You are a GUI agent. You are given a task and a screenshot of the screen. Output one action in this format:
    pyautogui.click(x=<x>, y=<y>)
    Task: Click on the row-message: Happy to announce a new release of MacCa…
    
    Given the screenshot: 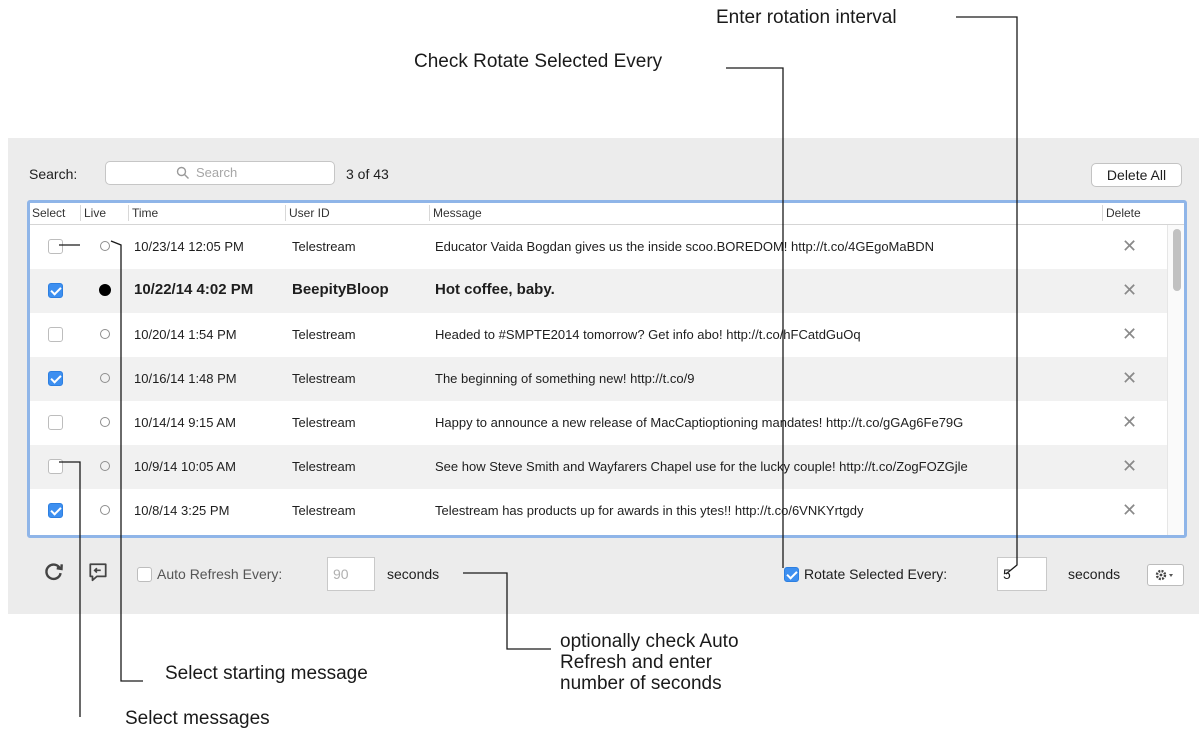 What is the action you would take?
    pyautogui.click(x=699, y=422)
    